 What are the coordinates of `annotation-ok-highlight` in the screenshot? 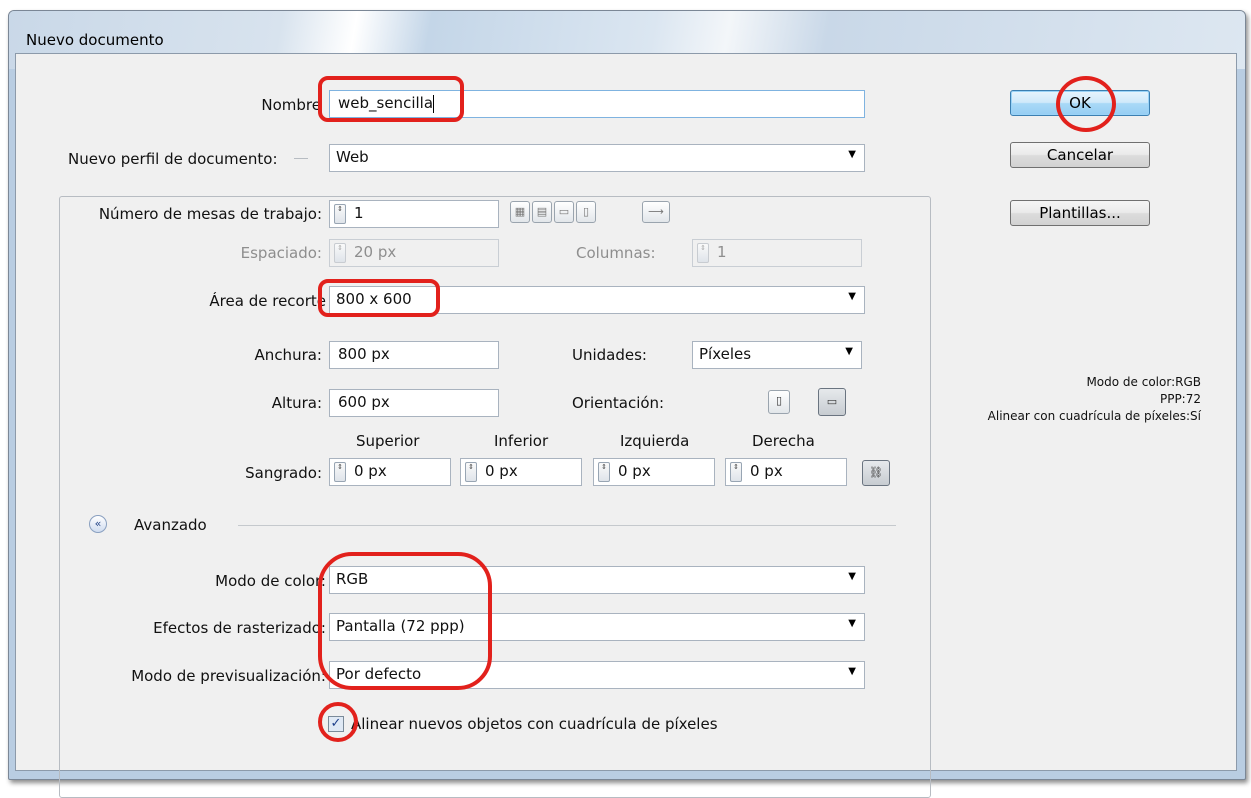 It's located at (1086, 104).